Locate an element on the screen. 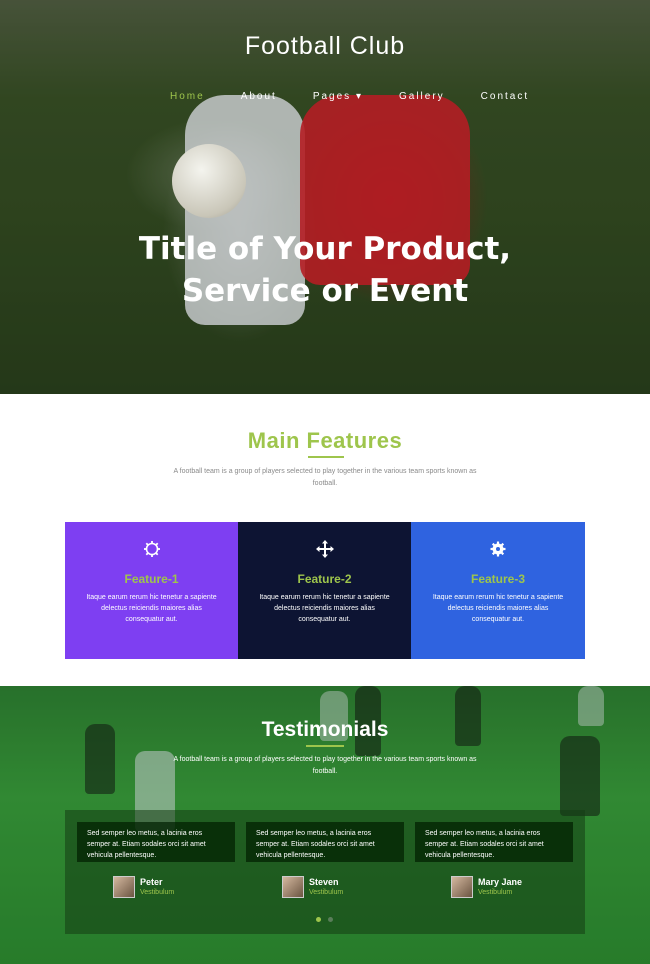 Image resolution: width=650 pixels, height=964 pixels. features-heading-underline is located at coordinates (326, 457).